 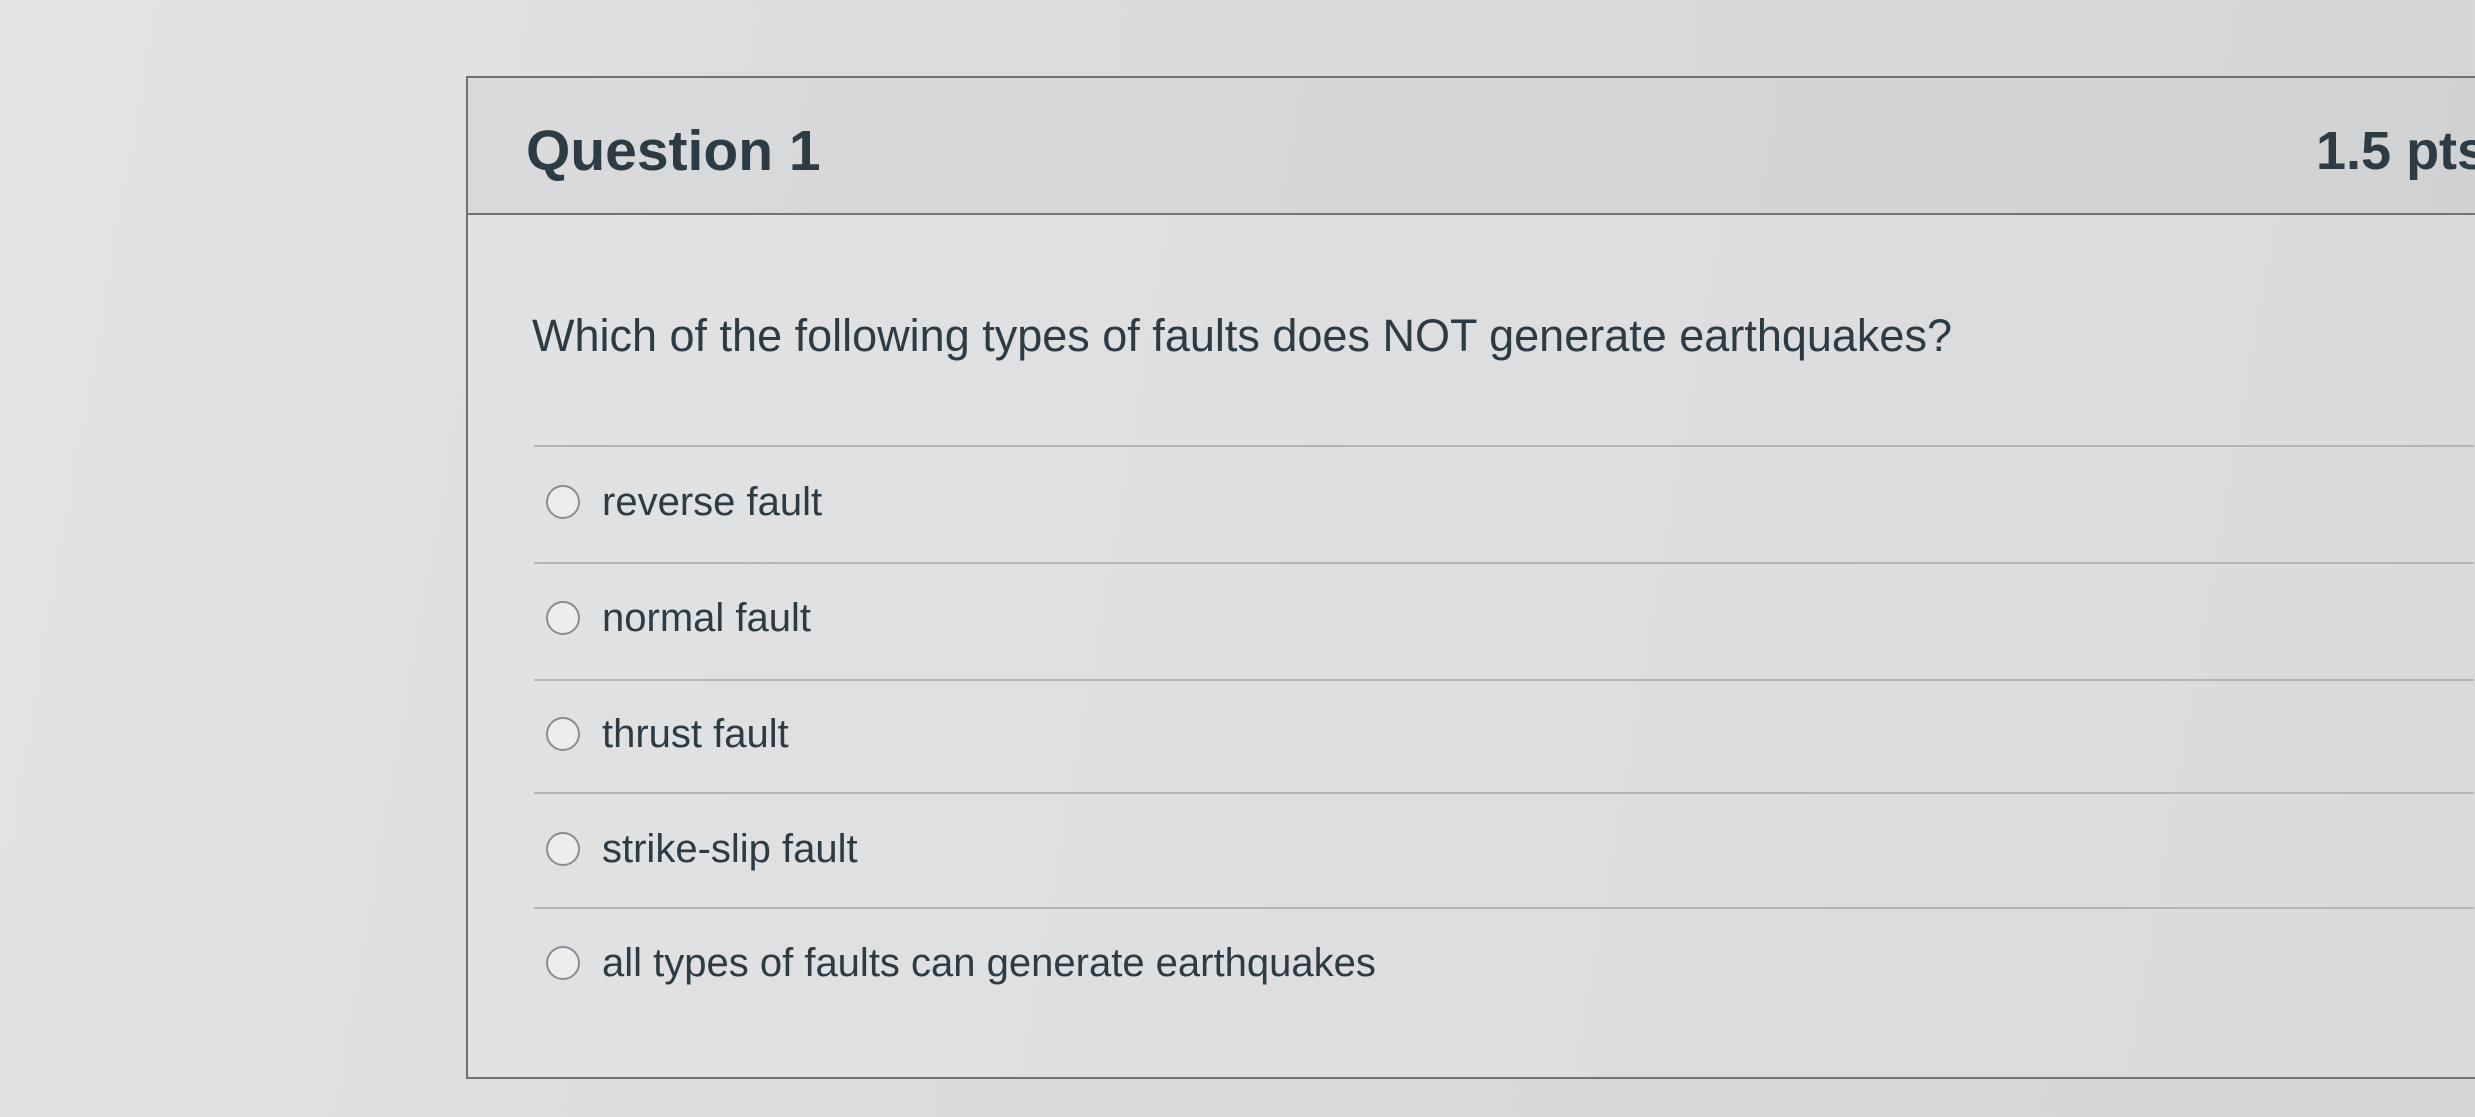 What do you see at coordinates (730, 848) in the screenshot?
I see `answer-label: strike-slip fault` at bounding box center [730, 848].